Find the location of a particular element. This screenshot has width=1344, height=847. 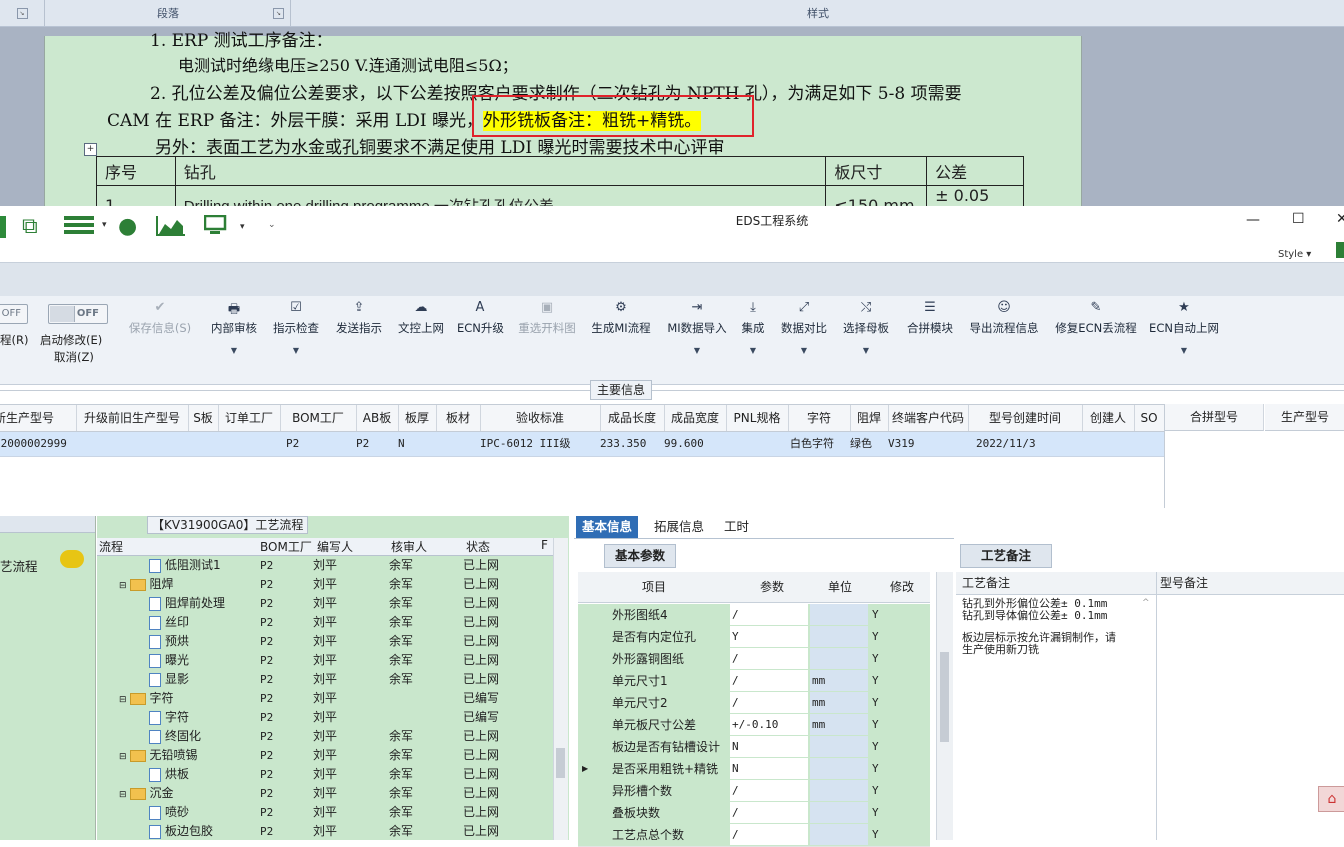

ribbon-button-0: ✔ 保存信息(S) is located at coordinates (160, 316).